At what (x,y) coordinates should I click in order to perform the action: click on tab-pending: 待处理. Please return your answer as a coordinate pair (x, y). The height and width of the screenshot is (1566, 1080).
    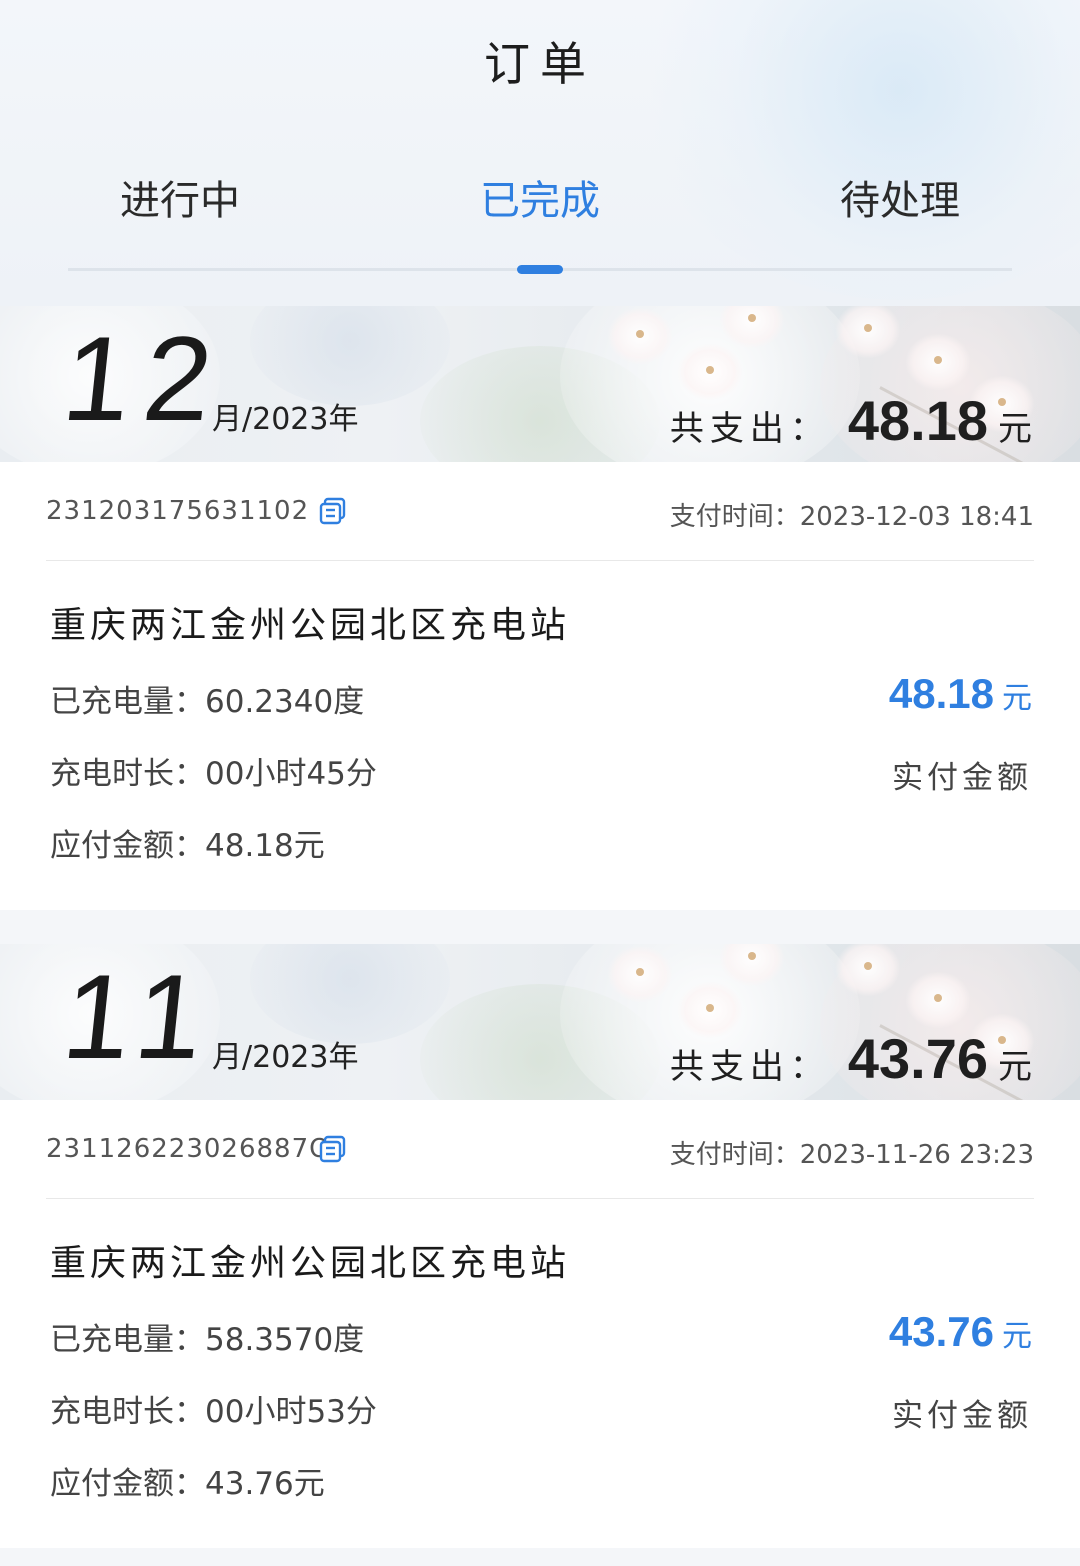
    Looking at the image, I should click on (900, 197).